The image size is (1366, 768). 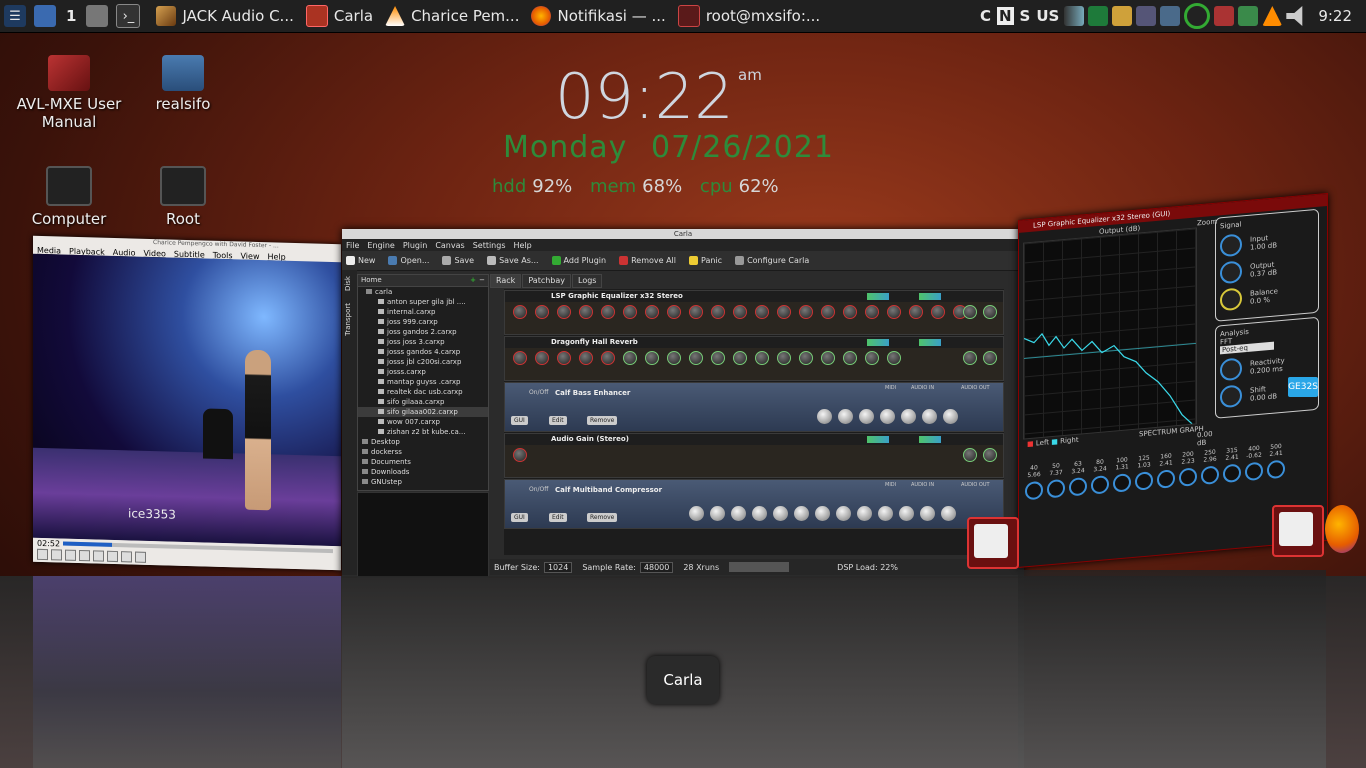 I want to click on add-plugin-button: Add Plugin, so click(x=578, y=260).